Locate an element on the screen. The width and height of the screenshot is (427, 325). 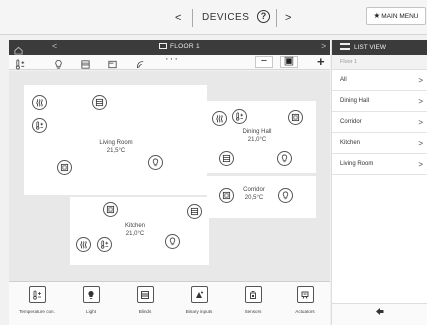
tab-actuators: Actuators is located at coordinates (305, 305).